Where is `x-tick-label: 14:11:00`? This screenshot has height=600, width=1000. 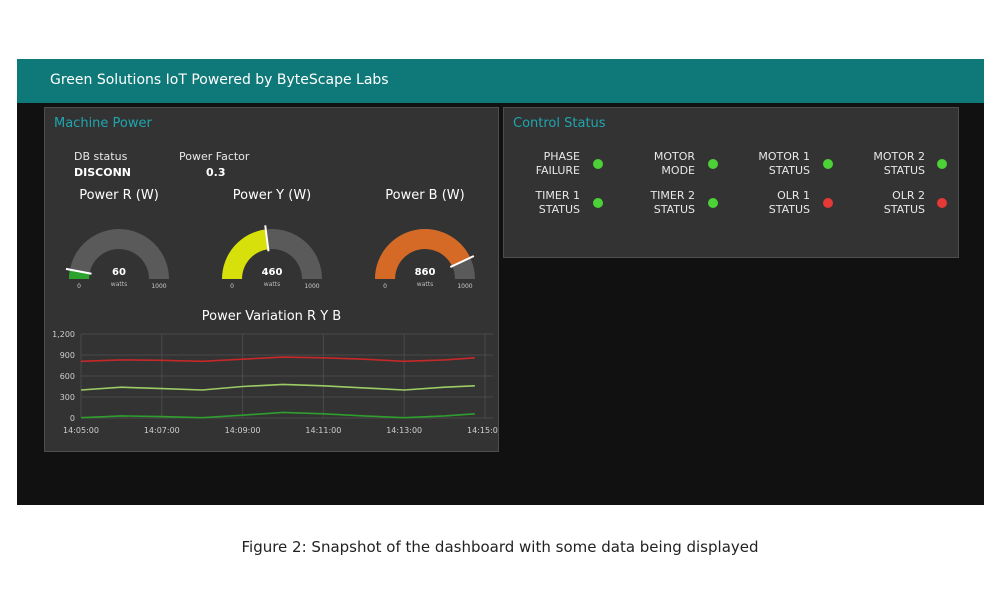
x-tick-label: 14:11:00 is located at coordinates (323, 430).